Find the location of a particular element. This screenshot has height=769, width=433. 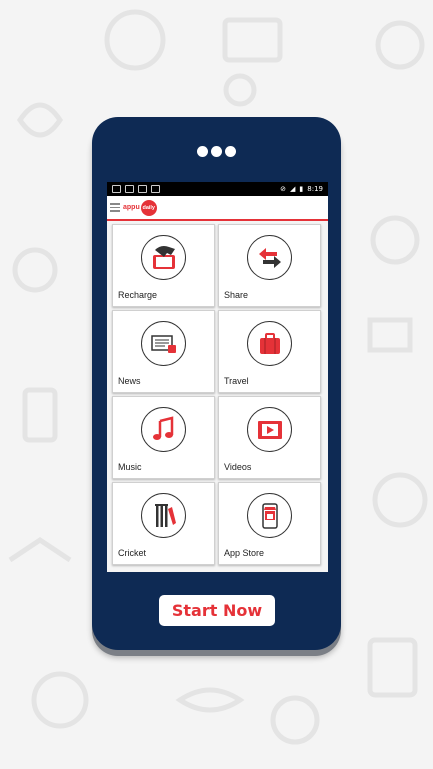

tile-label: Travel is located at coordinates (236, 381).